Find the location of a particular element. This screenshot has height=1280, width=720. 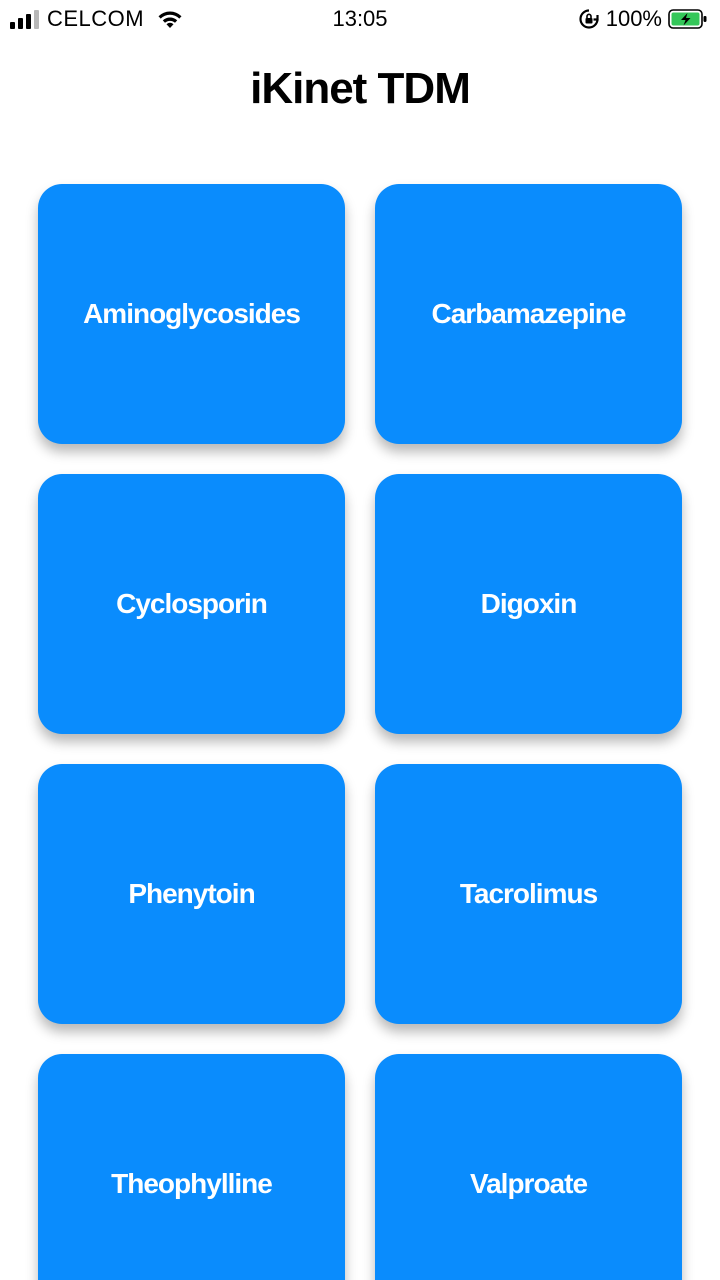

tile-aminoglycosides: Aminoglycosides is located at coordinates (191, 314).